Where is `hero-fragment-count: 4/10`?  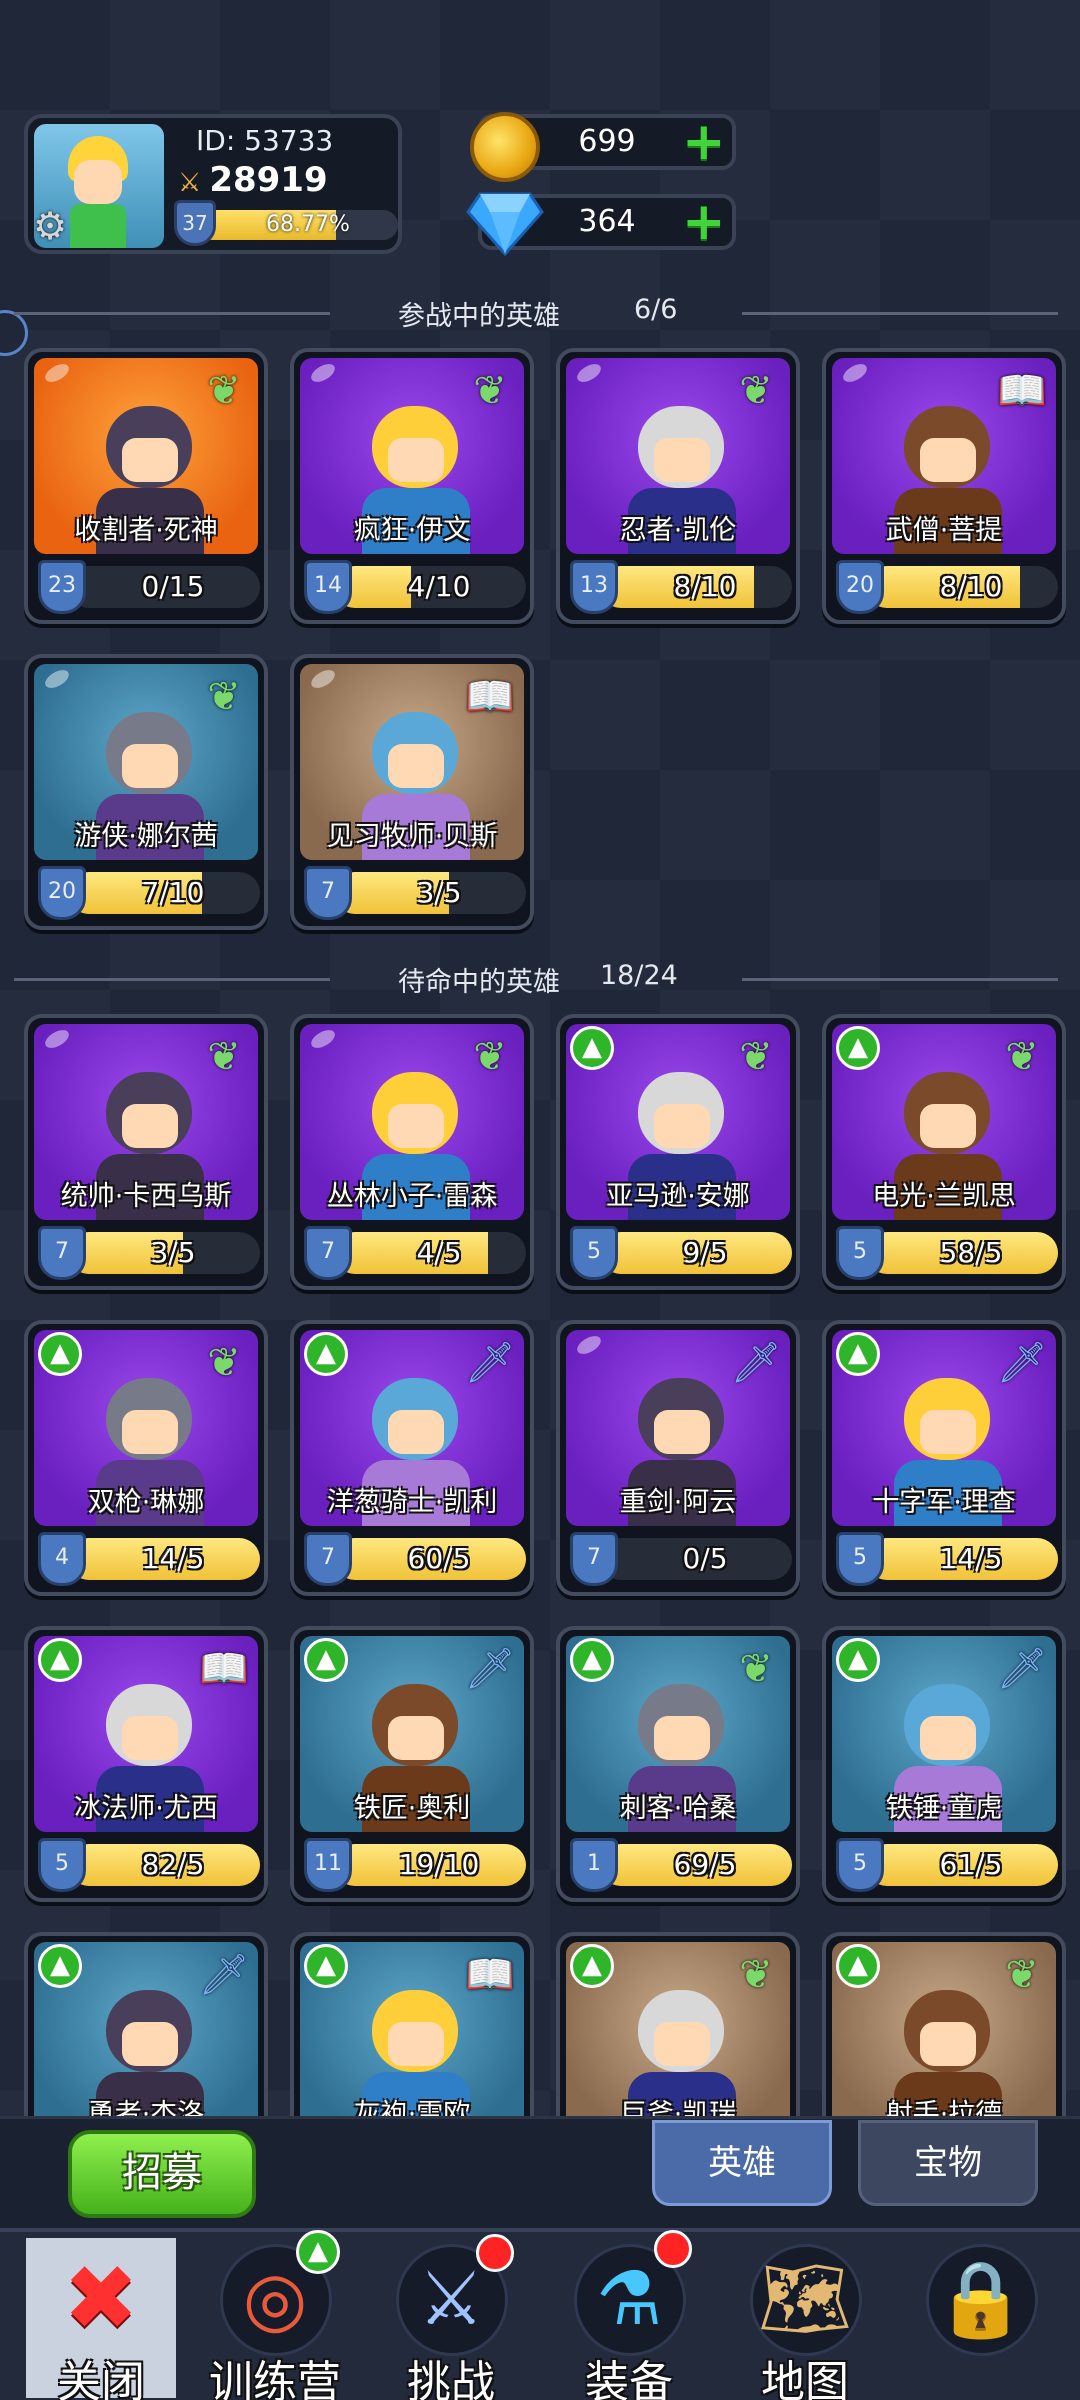 hero-fragment-count: 4/10 is located at coordinates (439, 586).